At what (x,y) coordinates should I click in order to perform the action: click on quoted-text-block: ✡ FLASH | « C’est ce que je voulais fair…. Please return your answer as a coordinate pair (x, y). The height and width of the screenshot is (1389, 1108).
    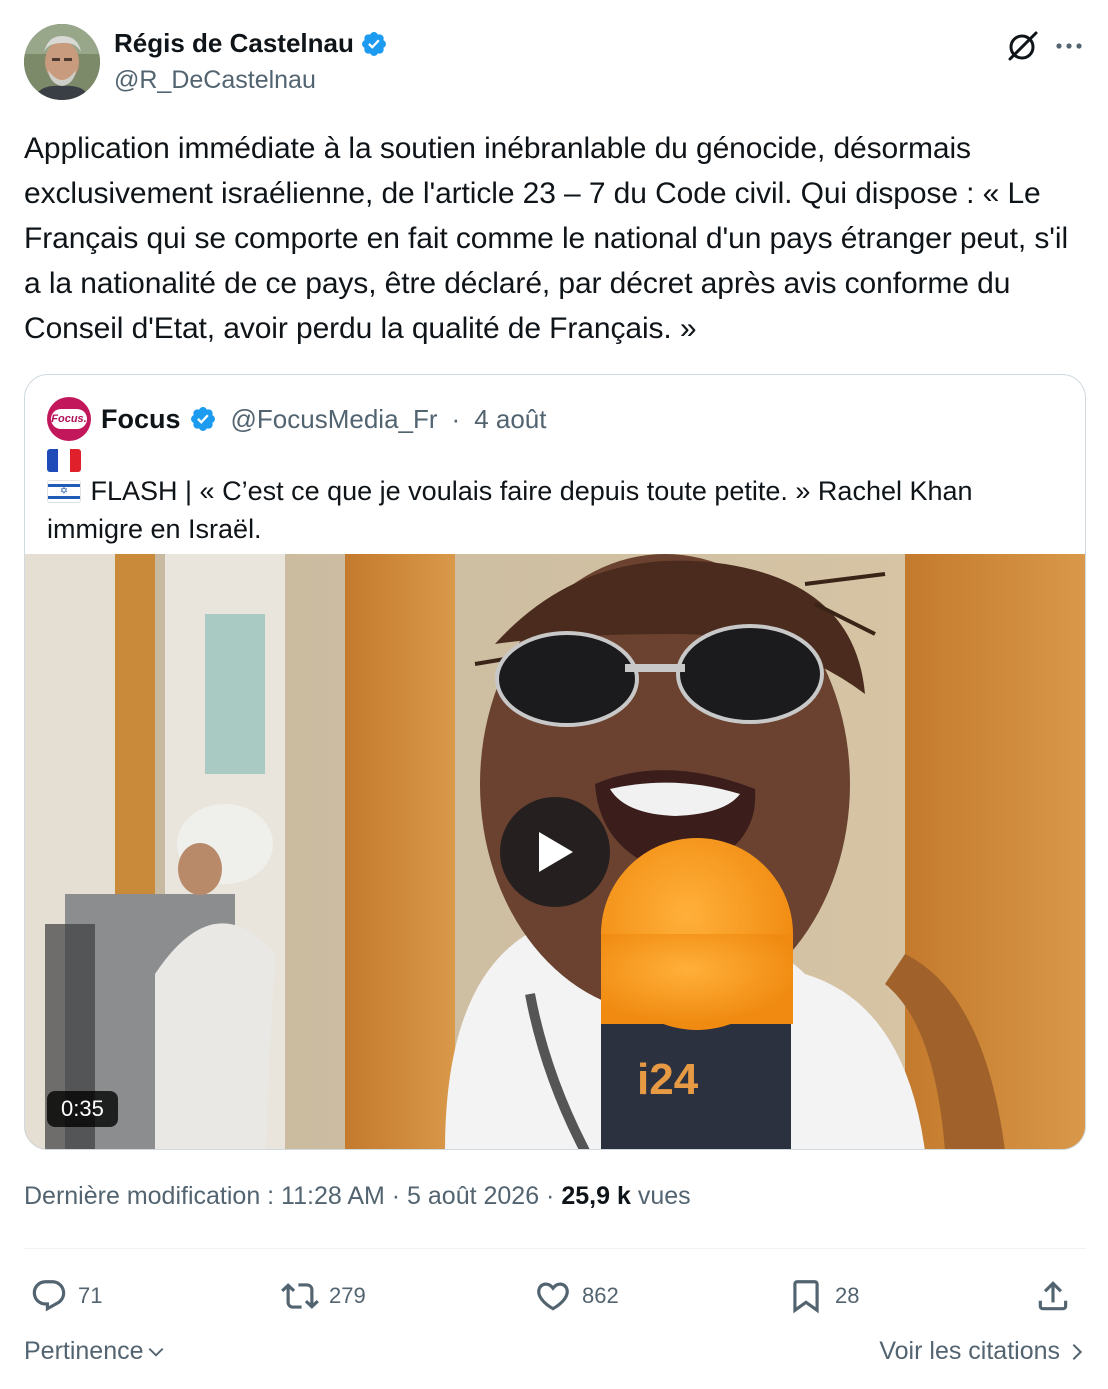
    Looking at the image, I should click on (557, 498).